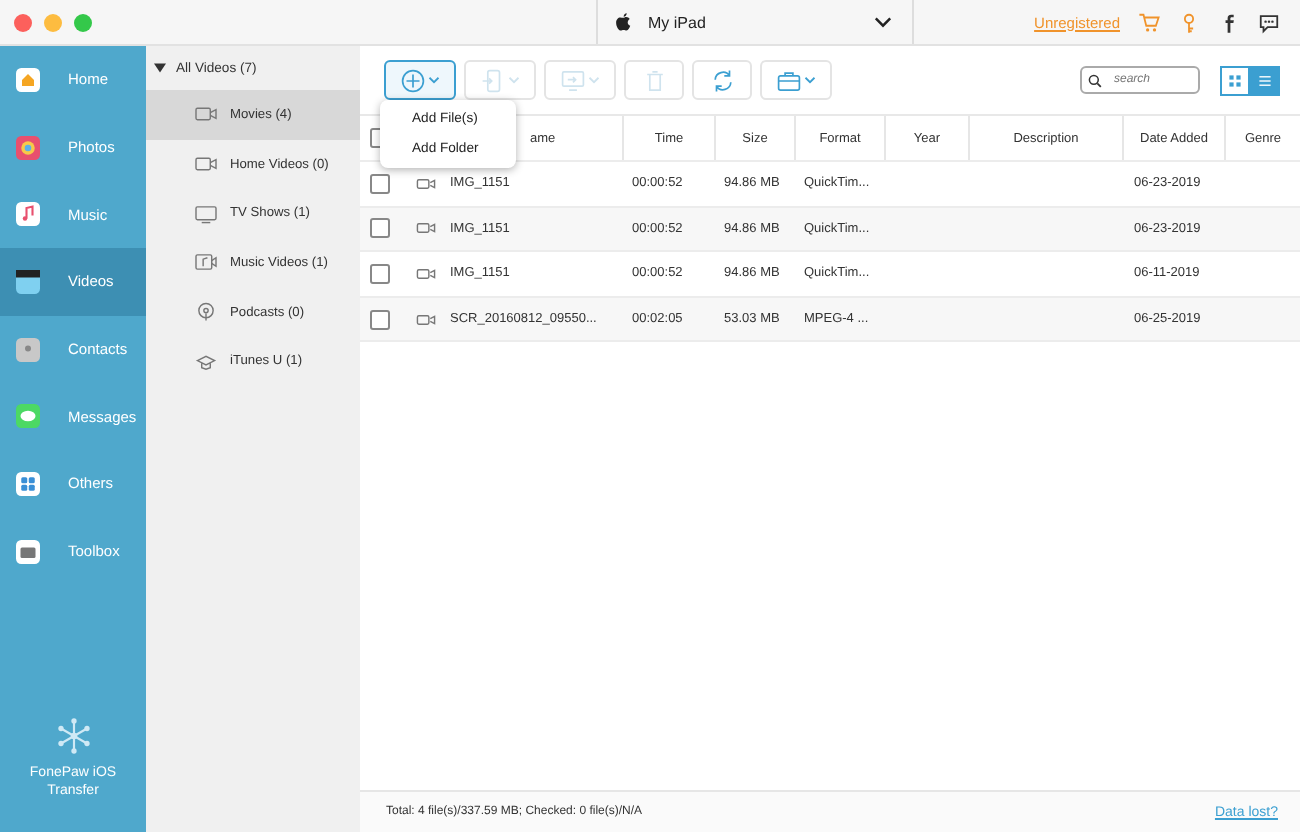 The height and width of the screenshot is (832, 1300). I want to click on device-name: My iPad, so click(678, 22).